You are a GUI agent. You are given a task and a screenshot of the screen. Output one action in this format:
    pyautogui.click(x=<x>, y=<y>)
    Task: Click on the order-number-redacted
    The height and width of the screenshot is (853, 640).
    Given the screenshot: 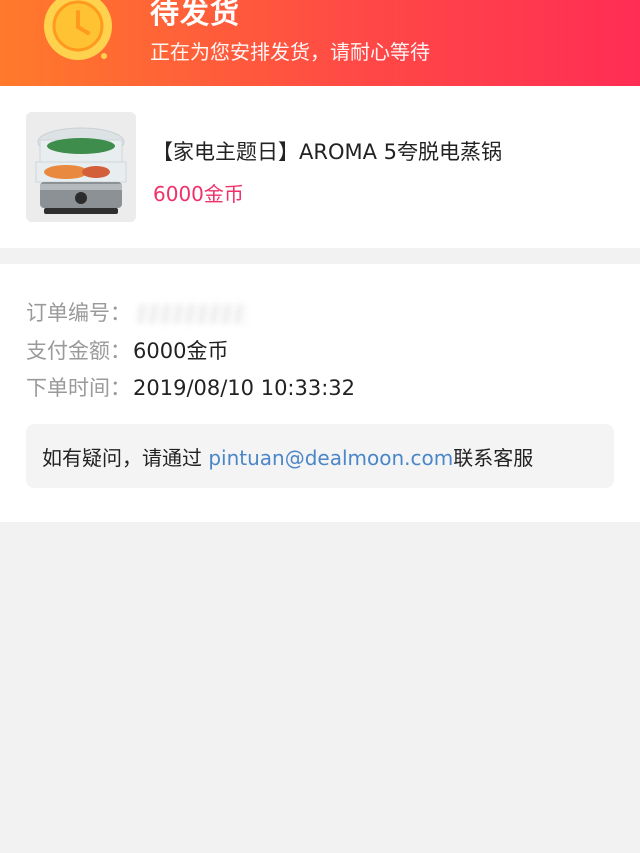 What is the action you would take?
    pyautogui.click(x=192, y=314)
    